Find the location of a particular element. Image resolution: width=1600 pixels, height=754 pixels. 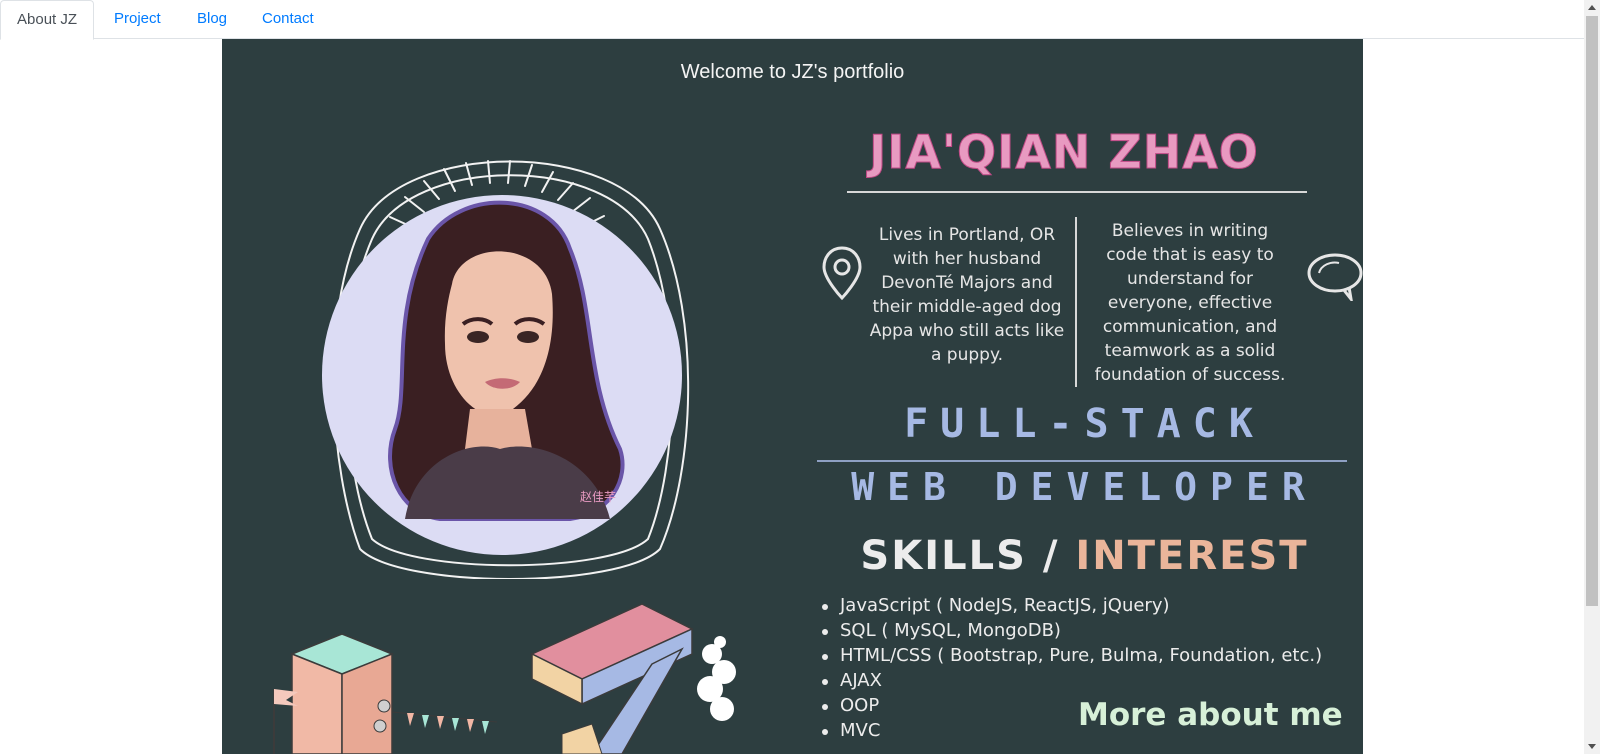

list-item: JavaScript ( NodeJS, ReactJS, jQuery) is located at coordinates (1090, 605).